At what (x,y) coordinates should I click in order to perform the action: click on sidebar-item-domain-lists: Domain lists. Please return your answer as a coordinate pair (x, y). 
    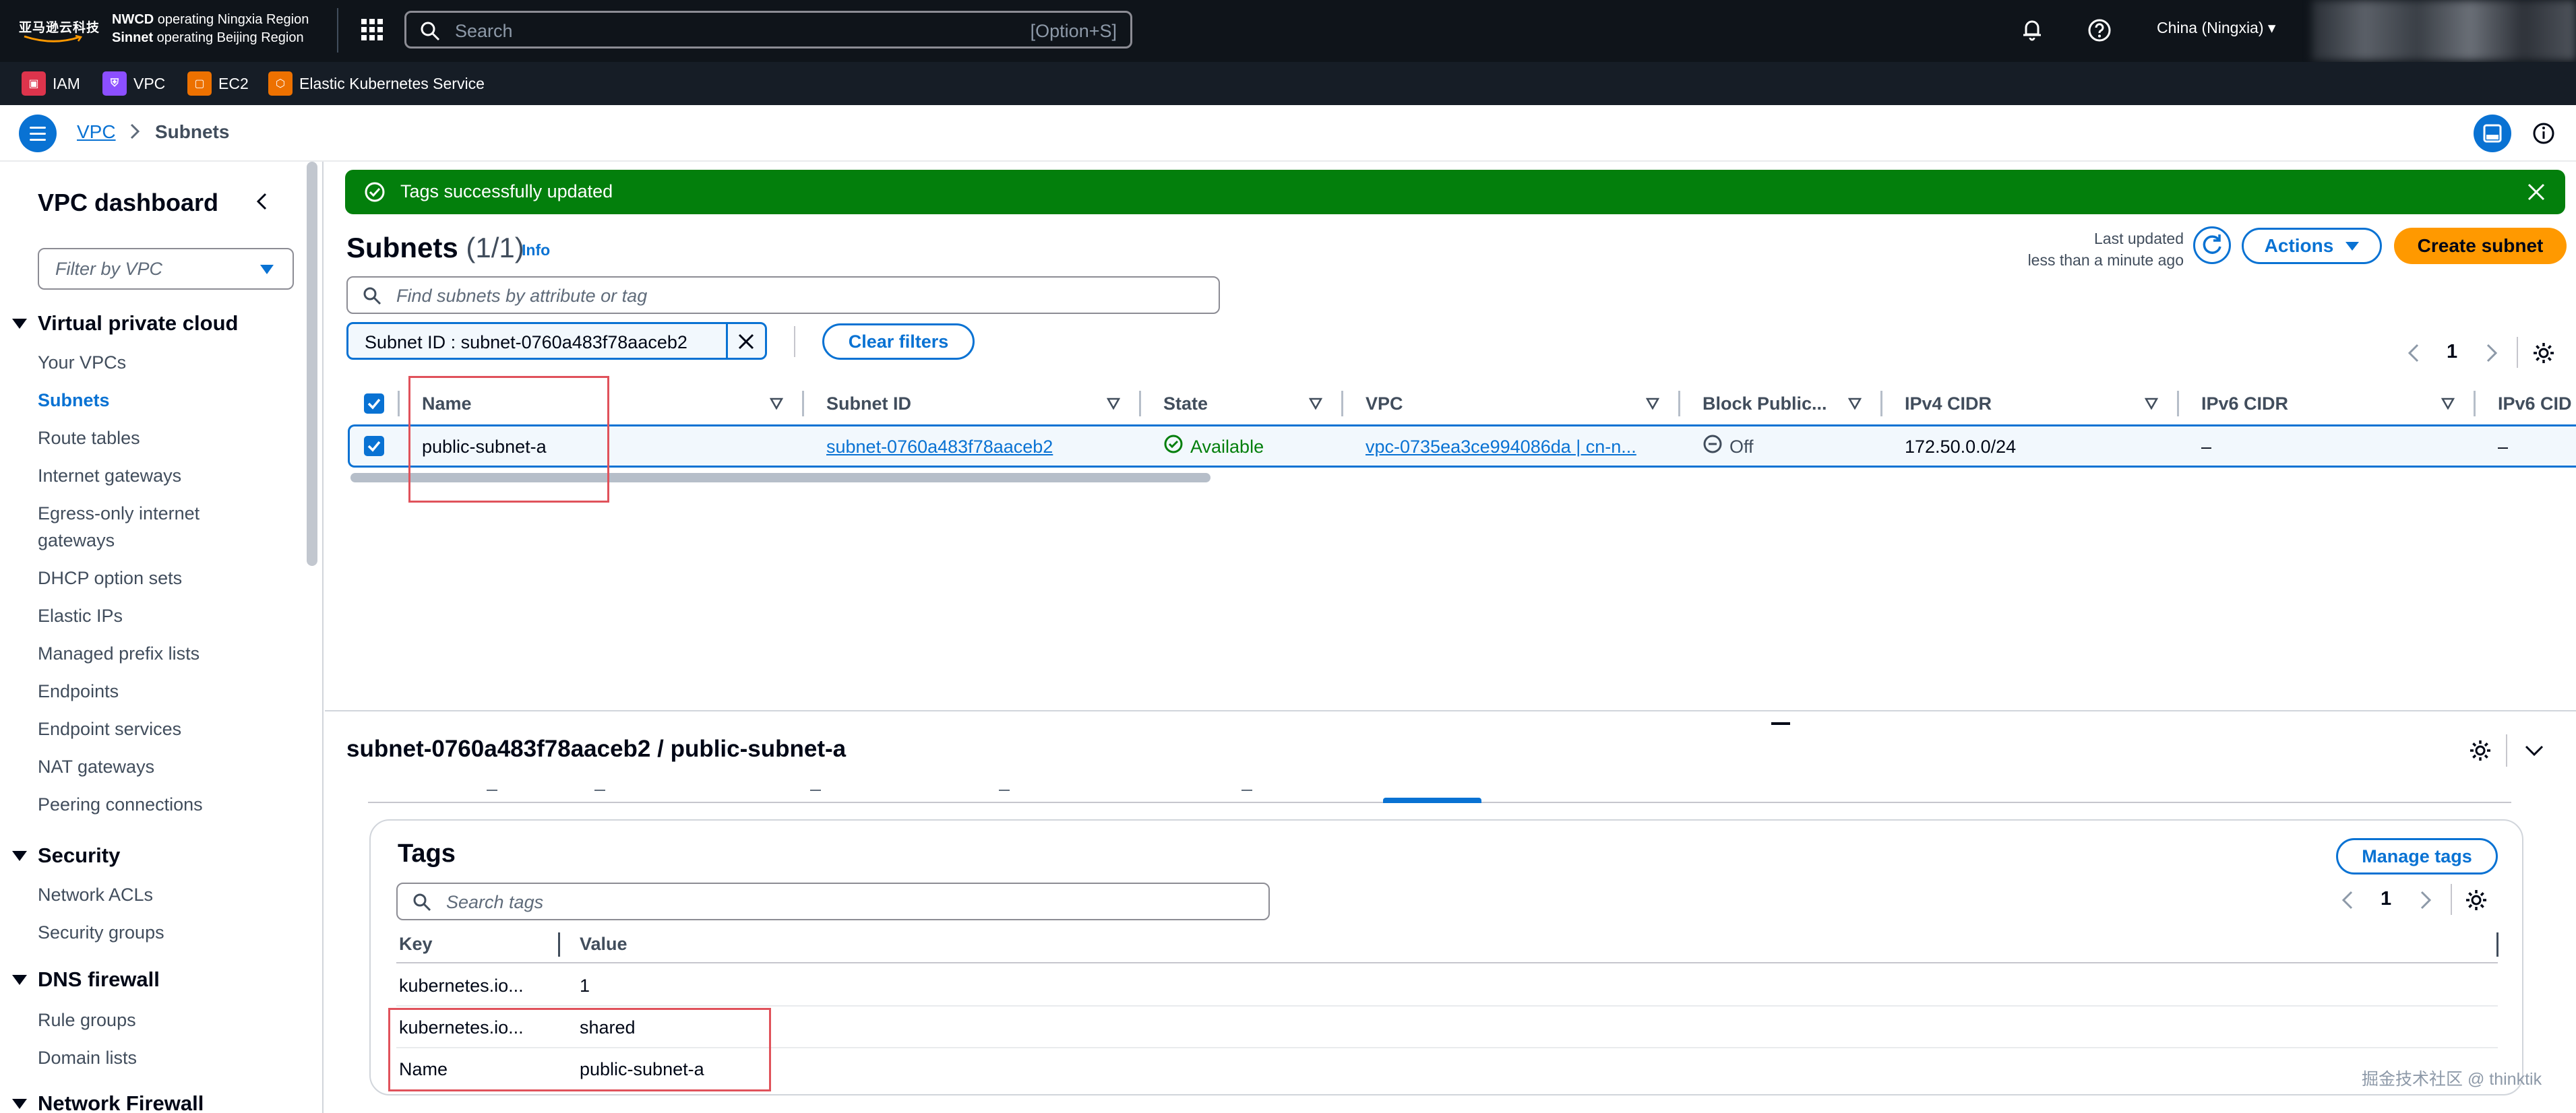
    Looking at the image, I should click on (88, 1057).